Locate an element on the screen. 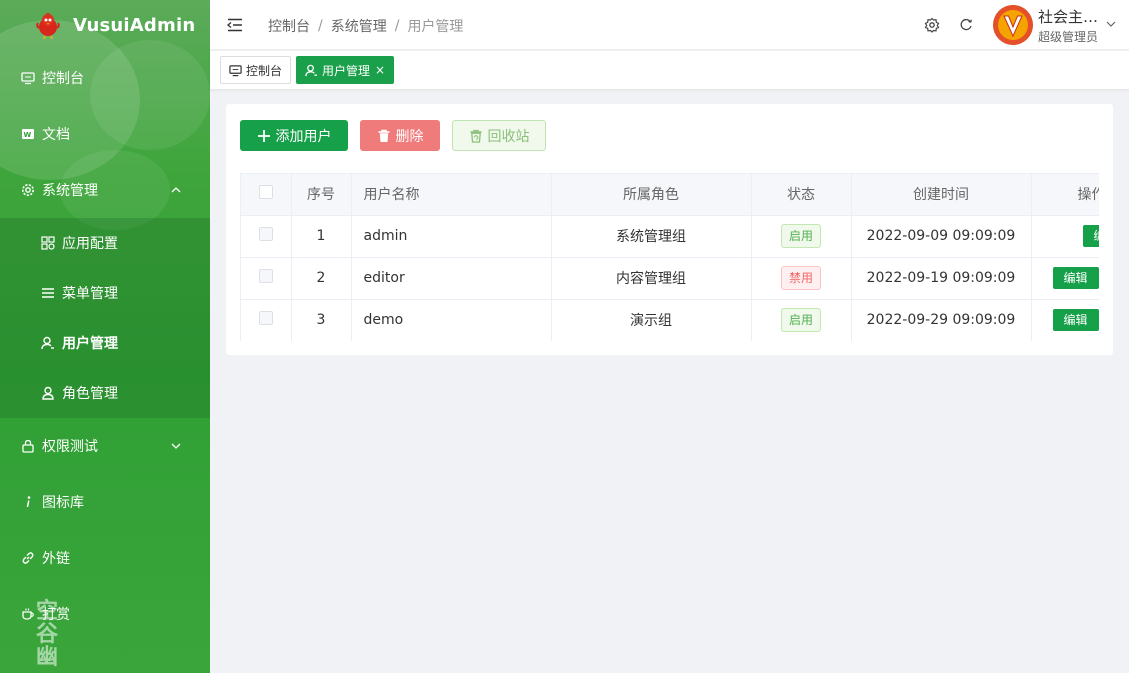  info-icon is located at coordinates (28, 502).